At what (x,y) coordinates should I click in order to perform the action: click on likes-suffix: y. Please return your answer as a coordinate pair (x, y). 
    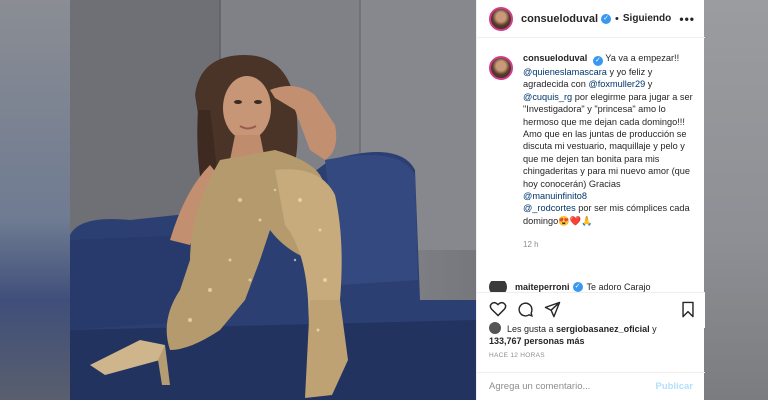
    Looking at the image, I should click on (653, 329).